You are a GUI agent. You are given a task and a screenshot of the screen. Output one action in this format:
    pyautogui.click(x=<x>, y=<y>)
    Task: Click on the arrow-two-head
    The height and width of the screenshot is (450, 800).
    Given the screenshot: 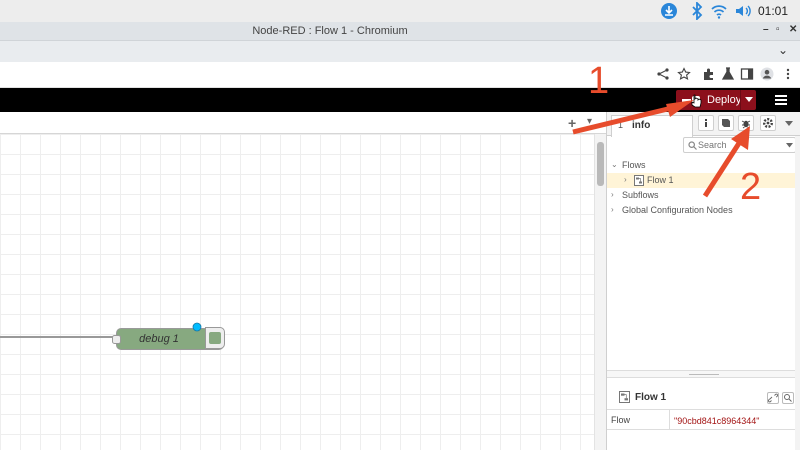 What is the action you would take?
    pyautogui.click(x=740, y=138)
    